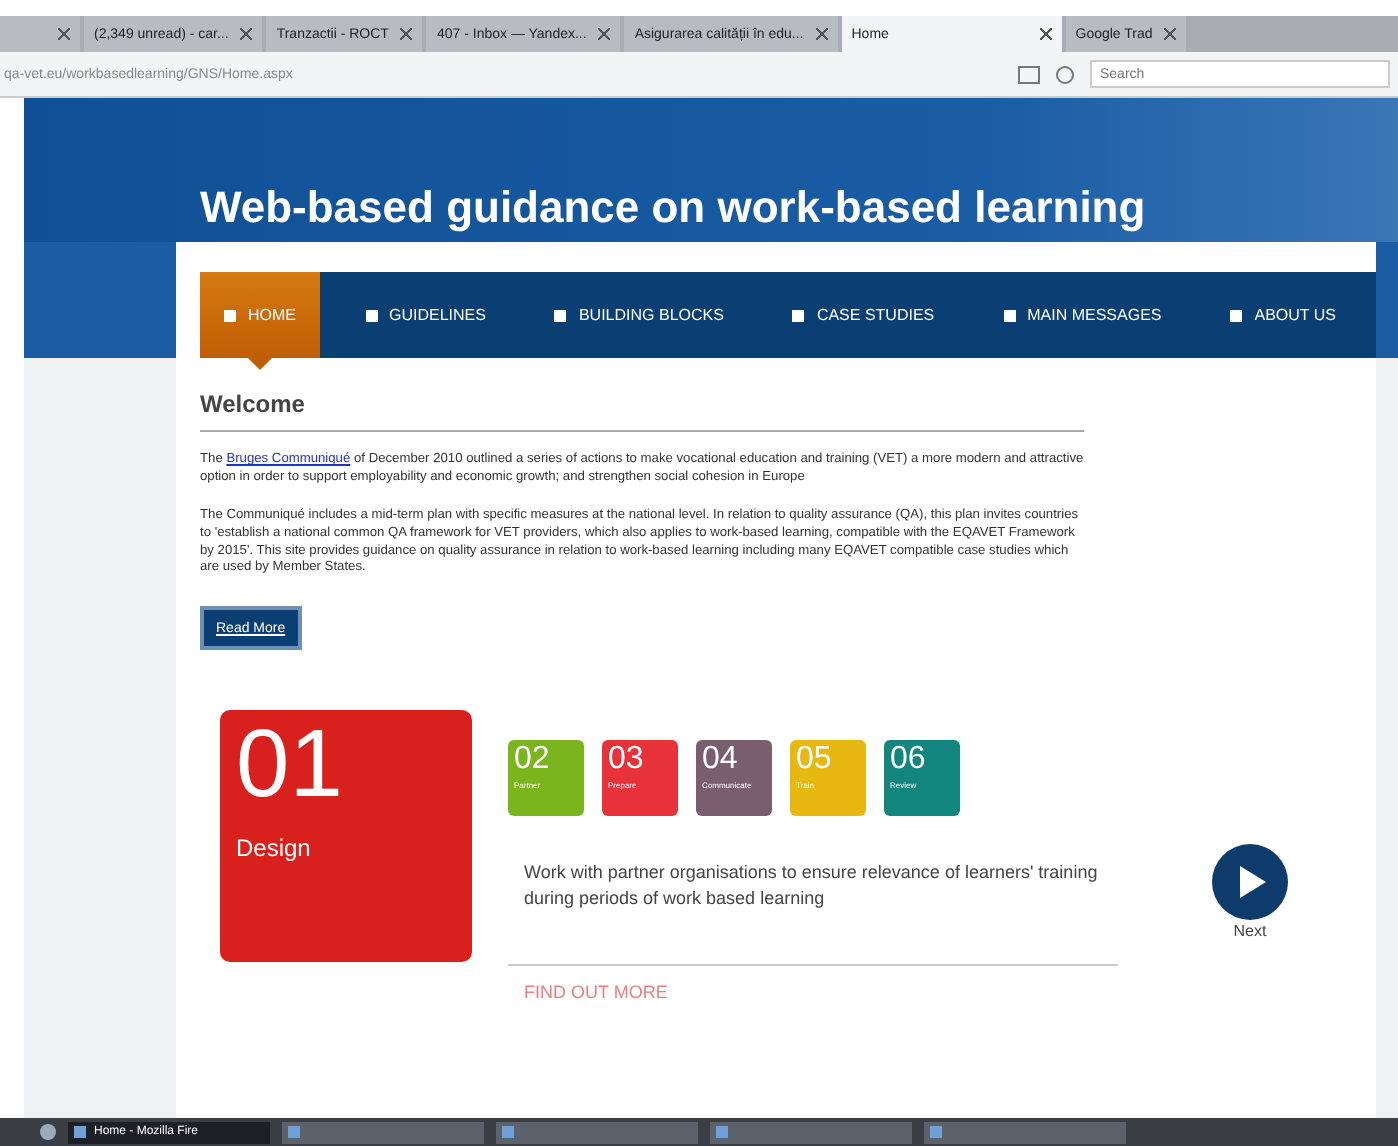 The image size is (1398, 1146). I want to click on description: Work with partner organisations to ensure relevance of learners' training during periods of work based learning, so click(812, 886).